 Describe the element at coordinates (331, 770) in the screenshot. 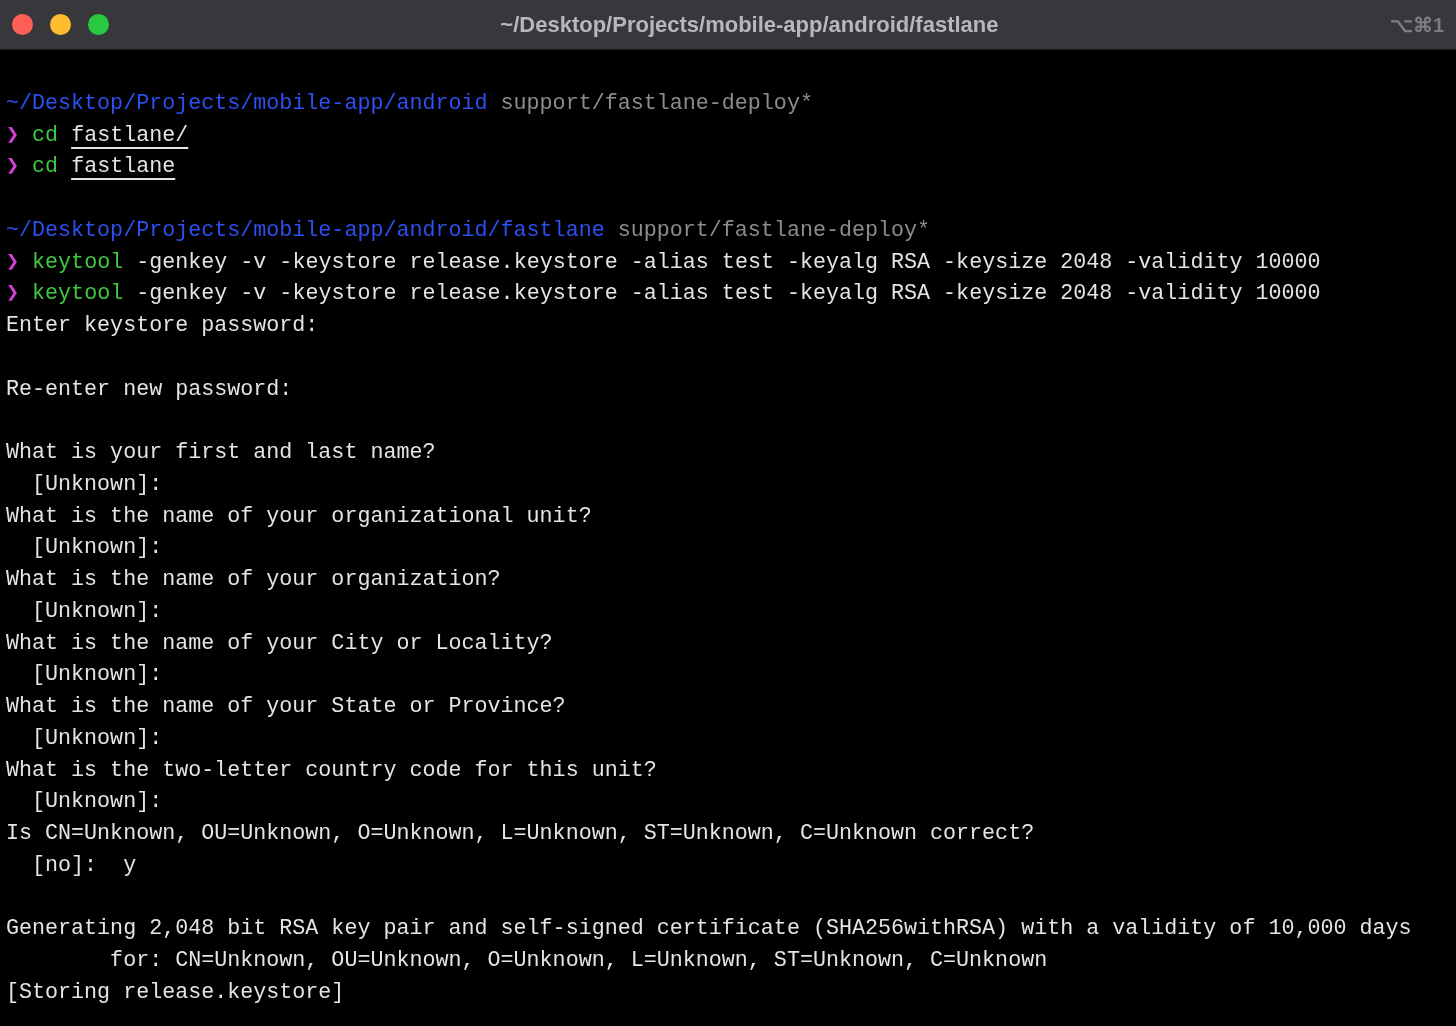

I see `output-line: What is the two-letter country code for this unit?` at that location.